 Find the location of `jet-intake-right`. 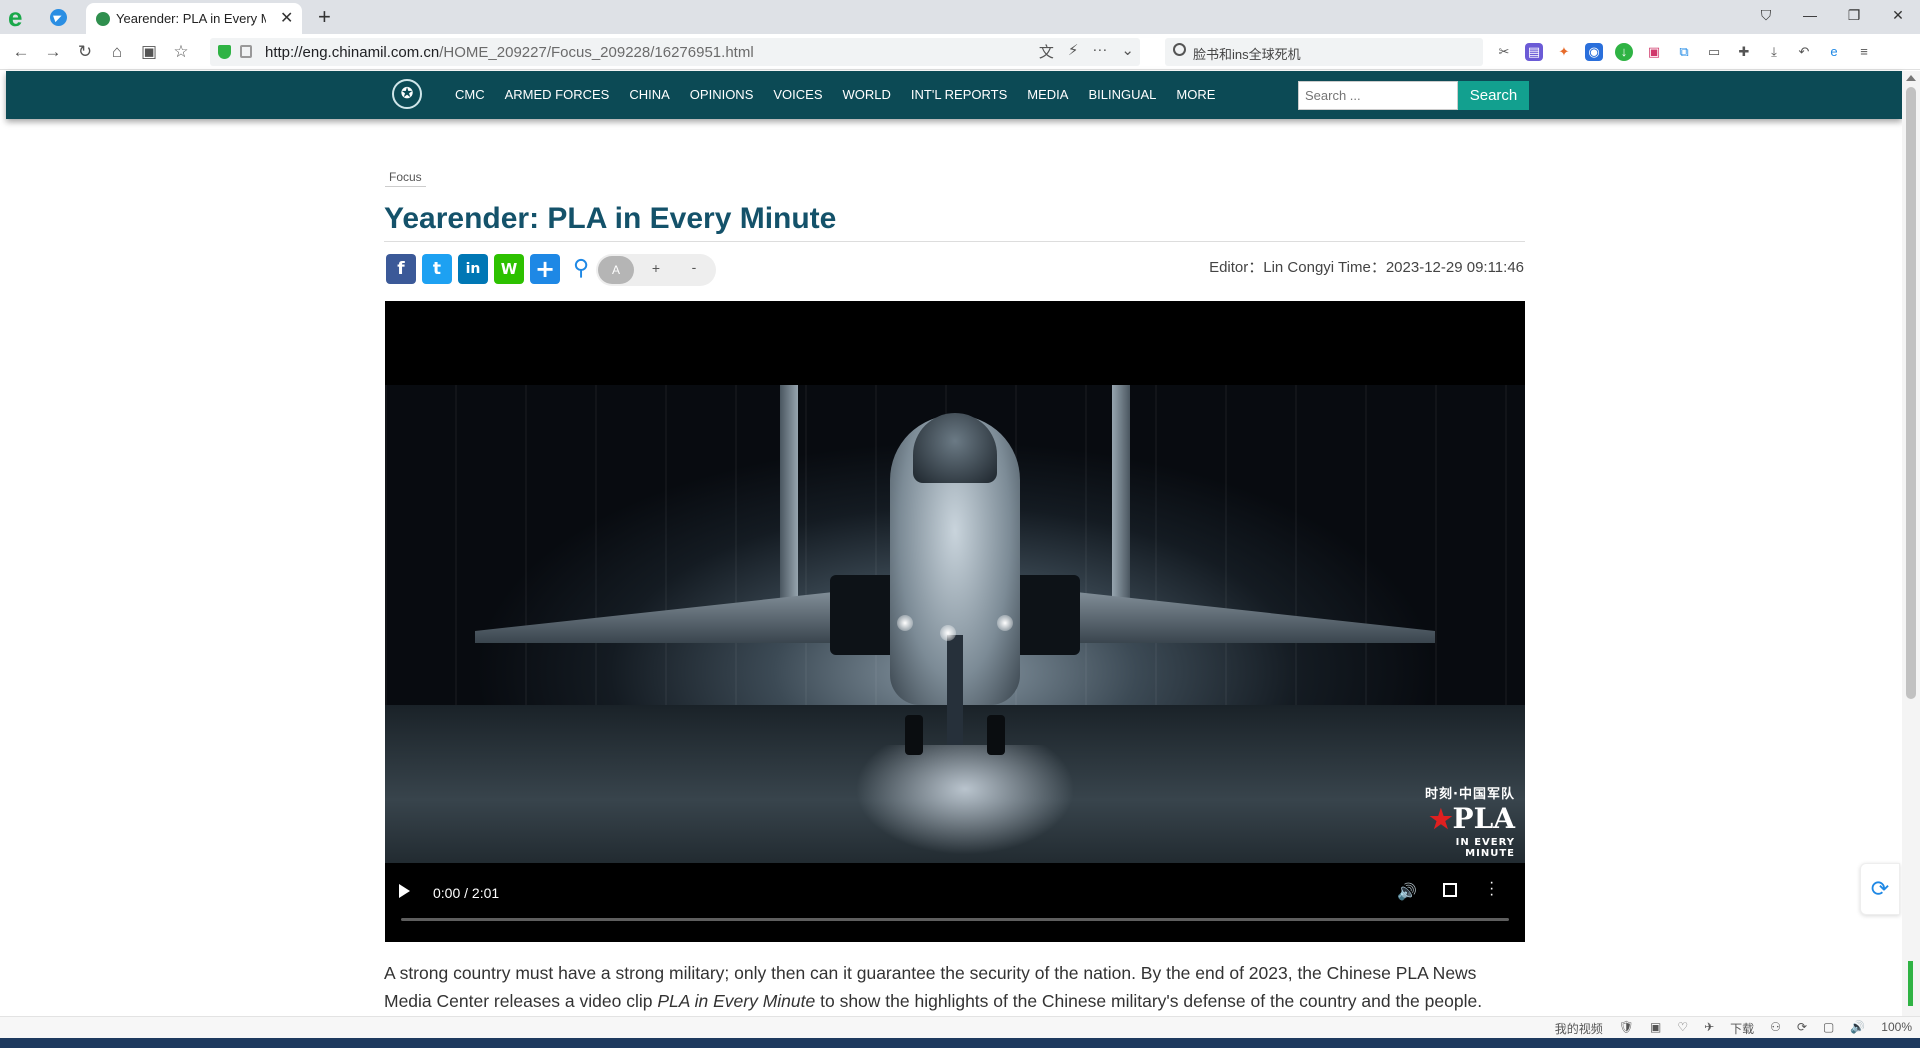

jet-intake-right is located at coordinates (1045, 615).